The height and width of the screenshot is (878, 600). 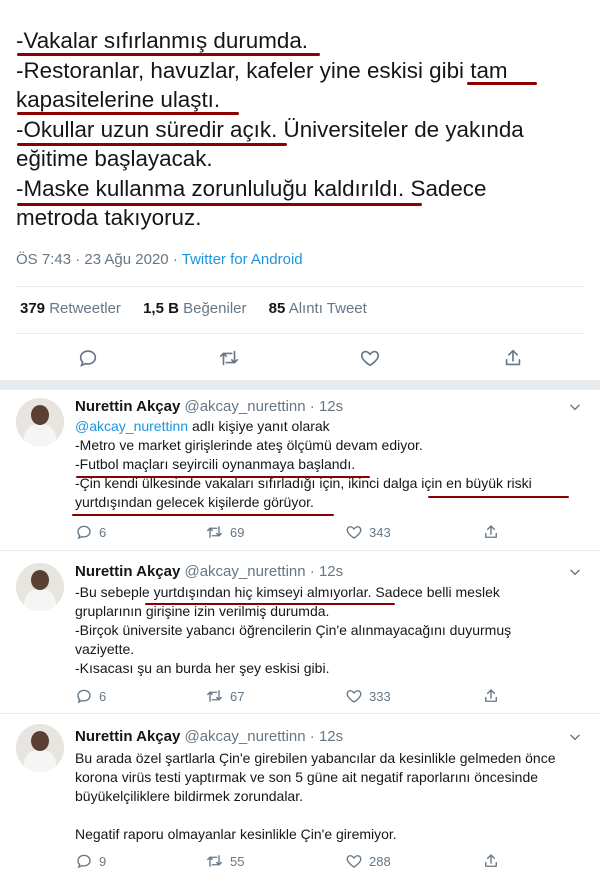 I want to click on retweets-stat: 379 Retweetler, so click(x=70, y=308).